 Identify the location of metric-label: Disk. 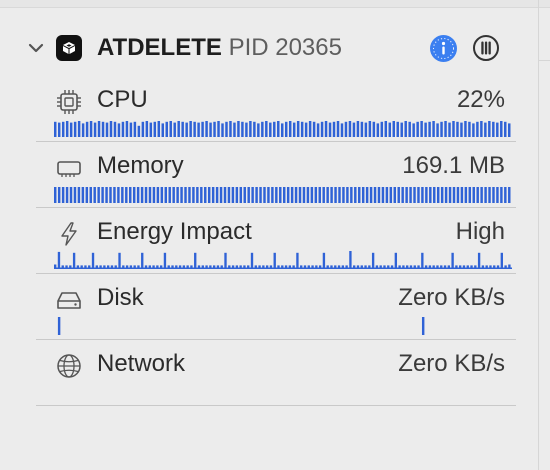
(120, 297).